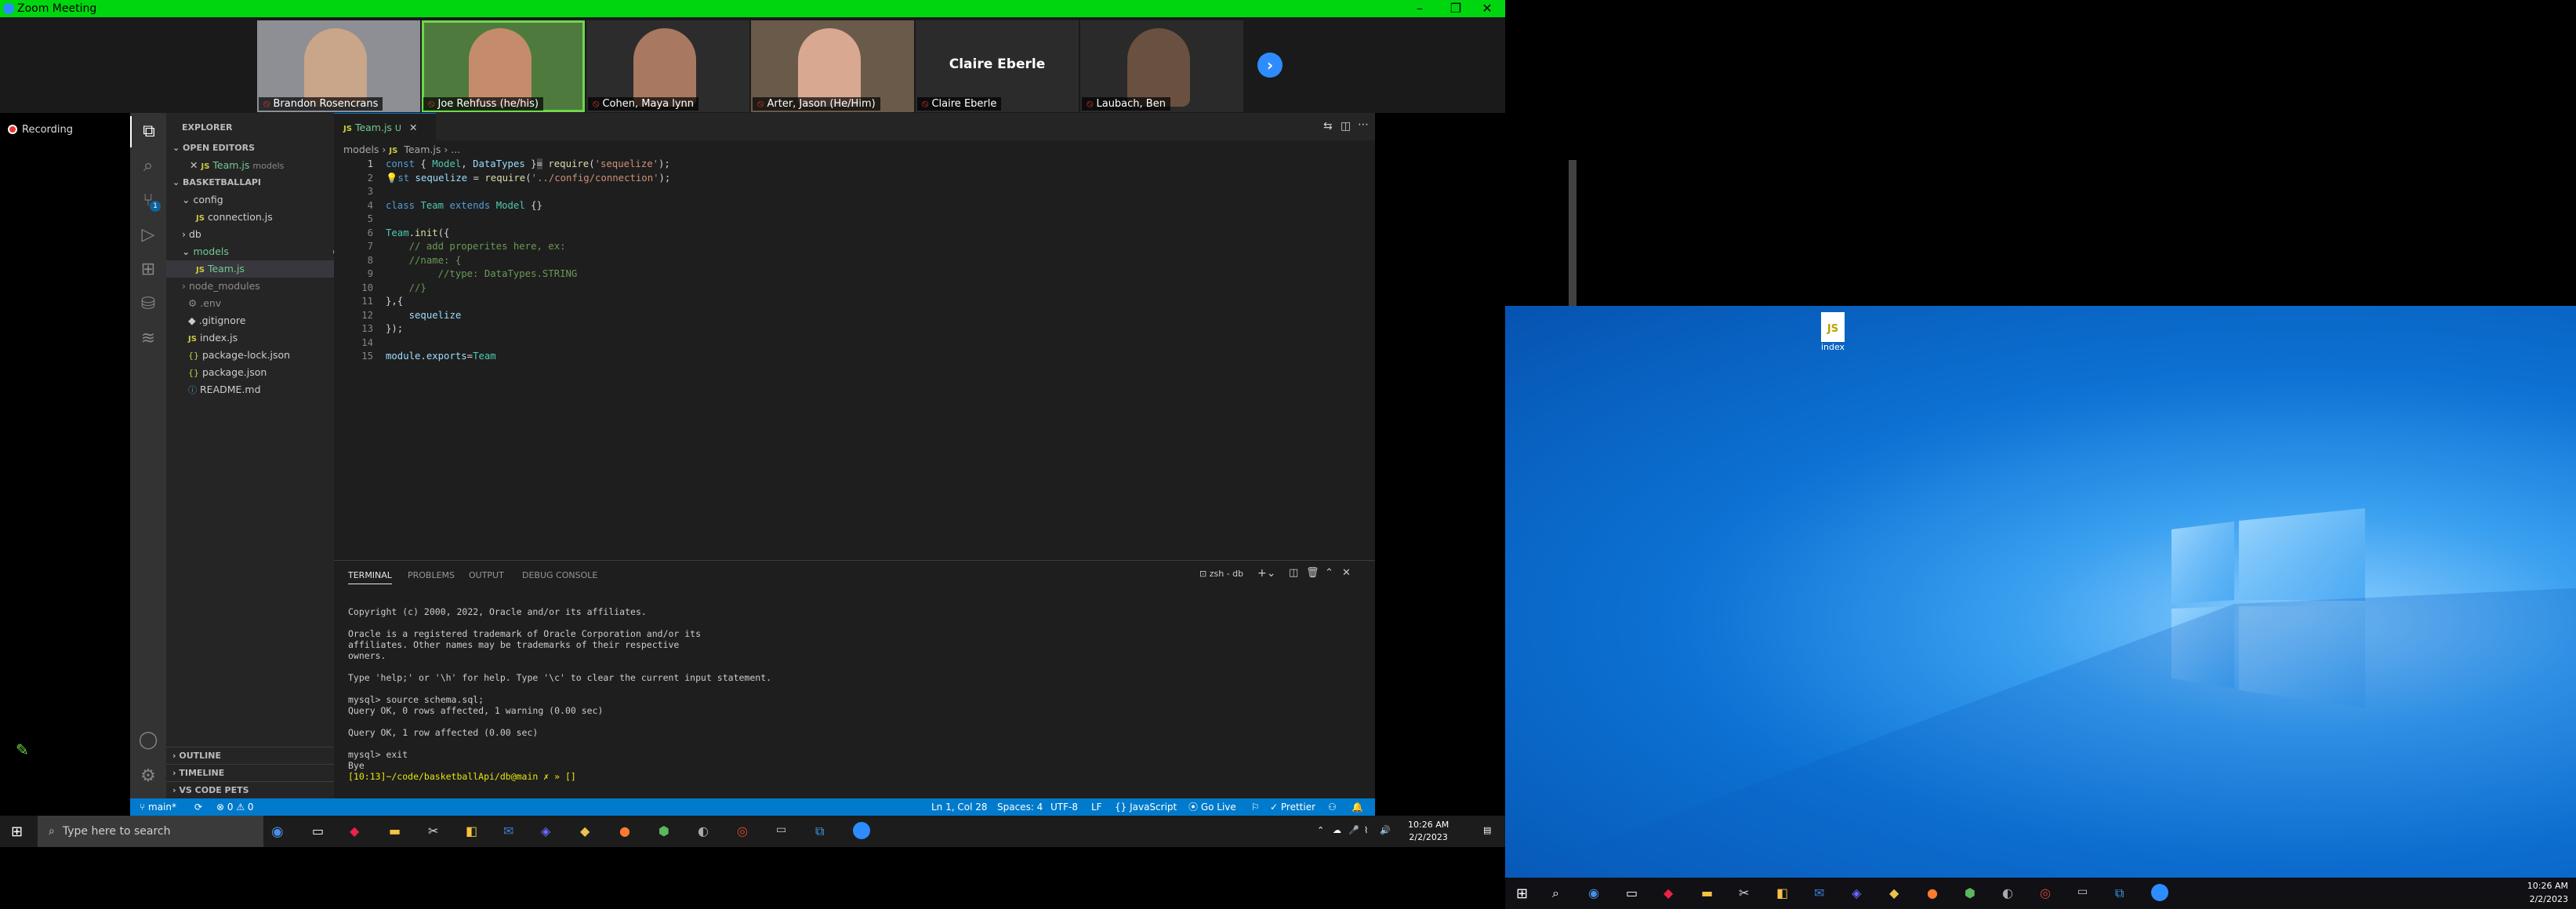  What do you see at coordinates (258, 235) in the screenshot?
I see `folder-db: › db` at bounding box center [258, 235].